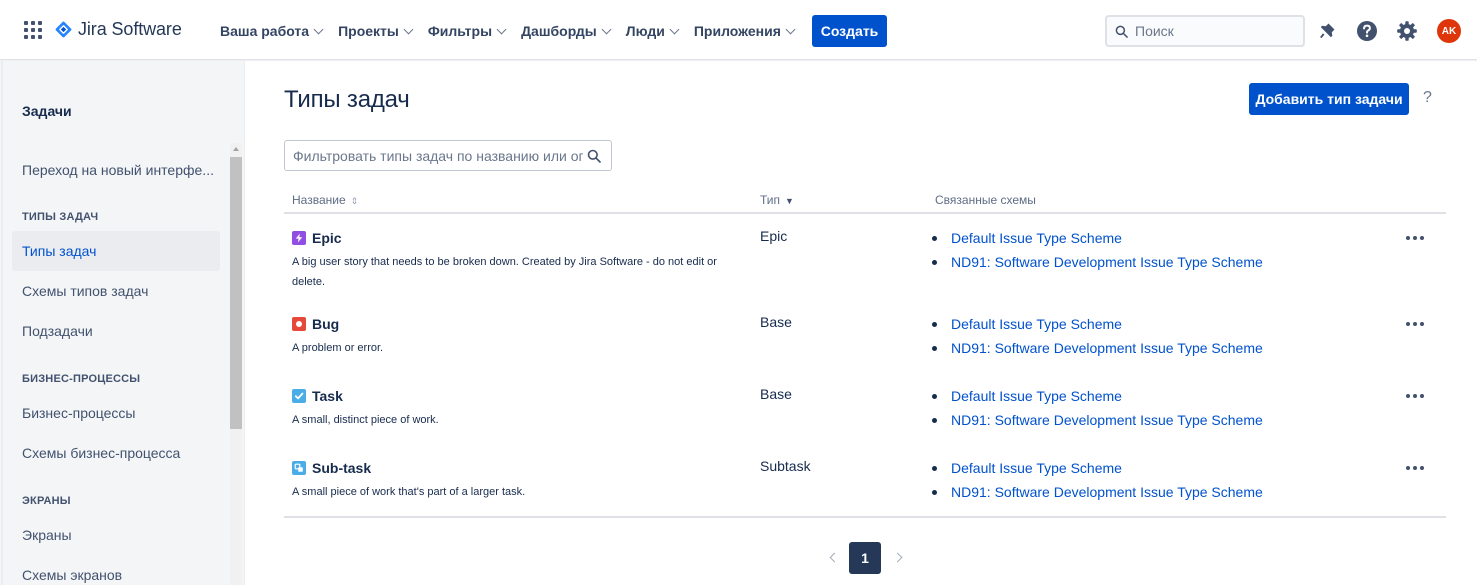 This screenshot has width=1477, height=585. I want to click on sidebar-item-issue-type-schemes: Схемы типов задач, so click(116, 291).